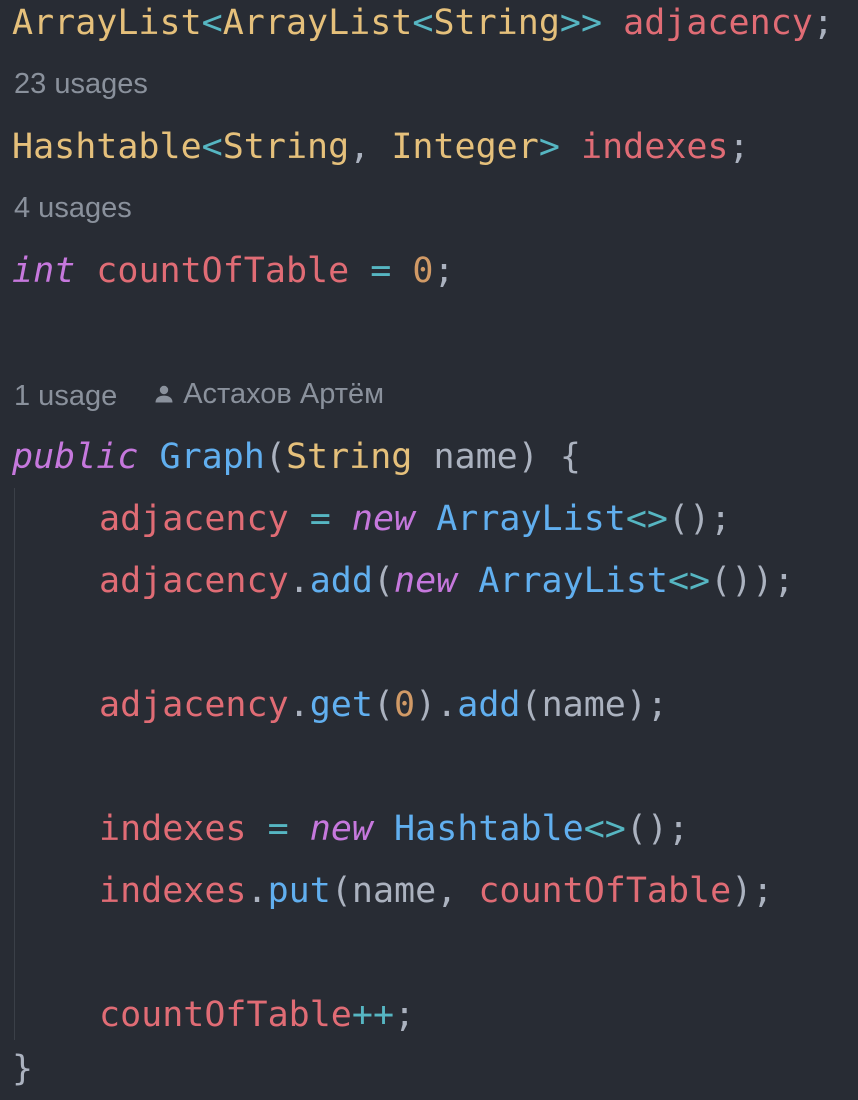 Image resolution: width=858 pixels, height=1100 pixels. Describe the element at coordinates (164, 394) in the screenshot. I see `person-icon` at that location.